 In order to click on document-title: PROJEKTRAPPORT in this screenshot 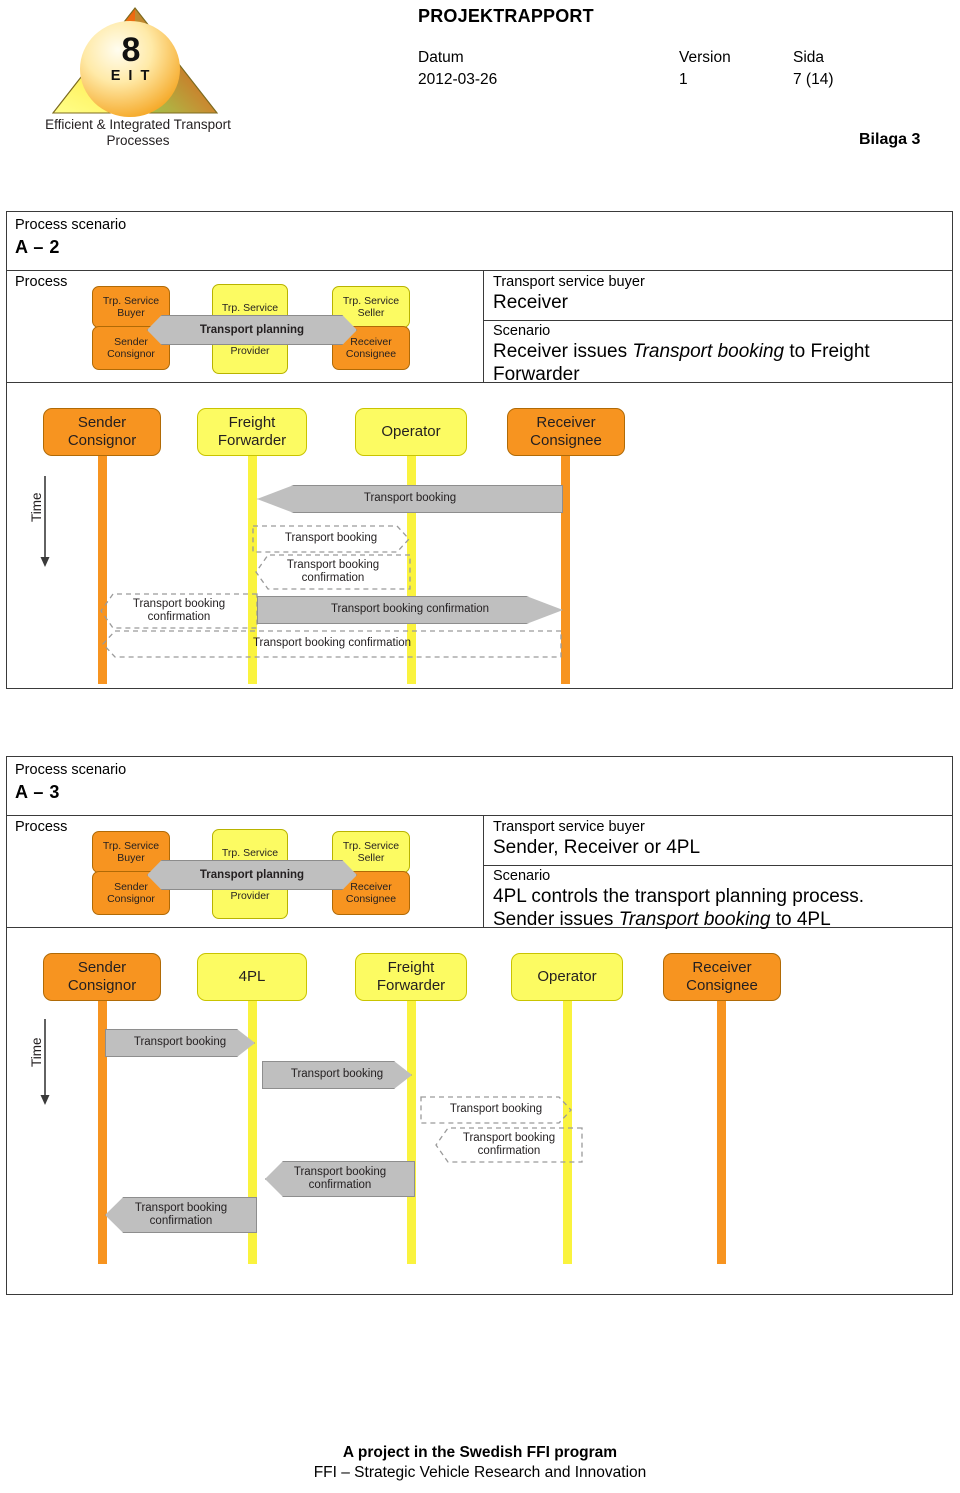, I will do `click(506, 16)`.